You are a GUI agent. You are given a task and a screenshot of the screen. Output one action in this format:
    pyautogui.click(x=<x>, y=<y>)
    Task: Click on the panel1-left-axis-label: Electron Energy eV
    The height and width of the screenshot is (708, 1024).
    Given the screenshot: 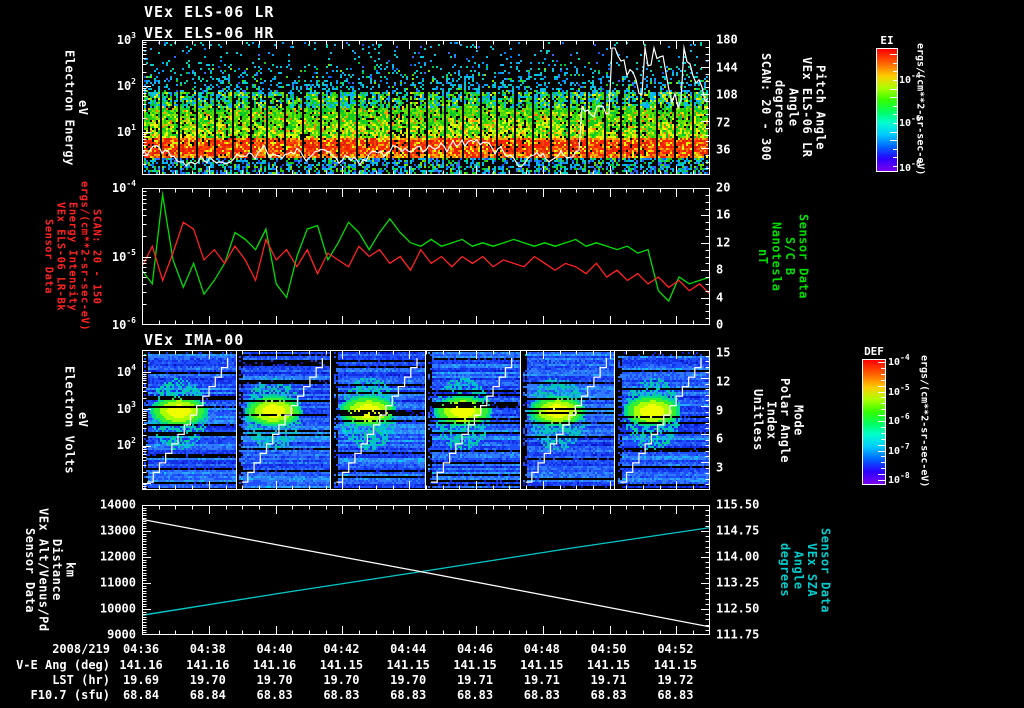 What is the action you would take?
    pyautogui.click(x=76, y=107)
    